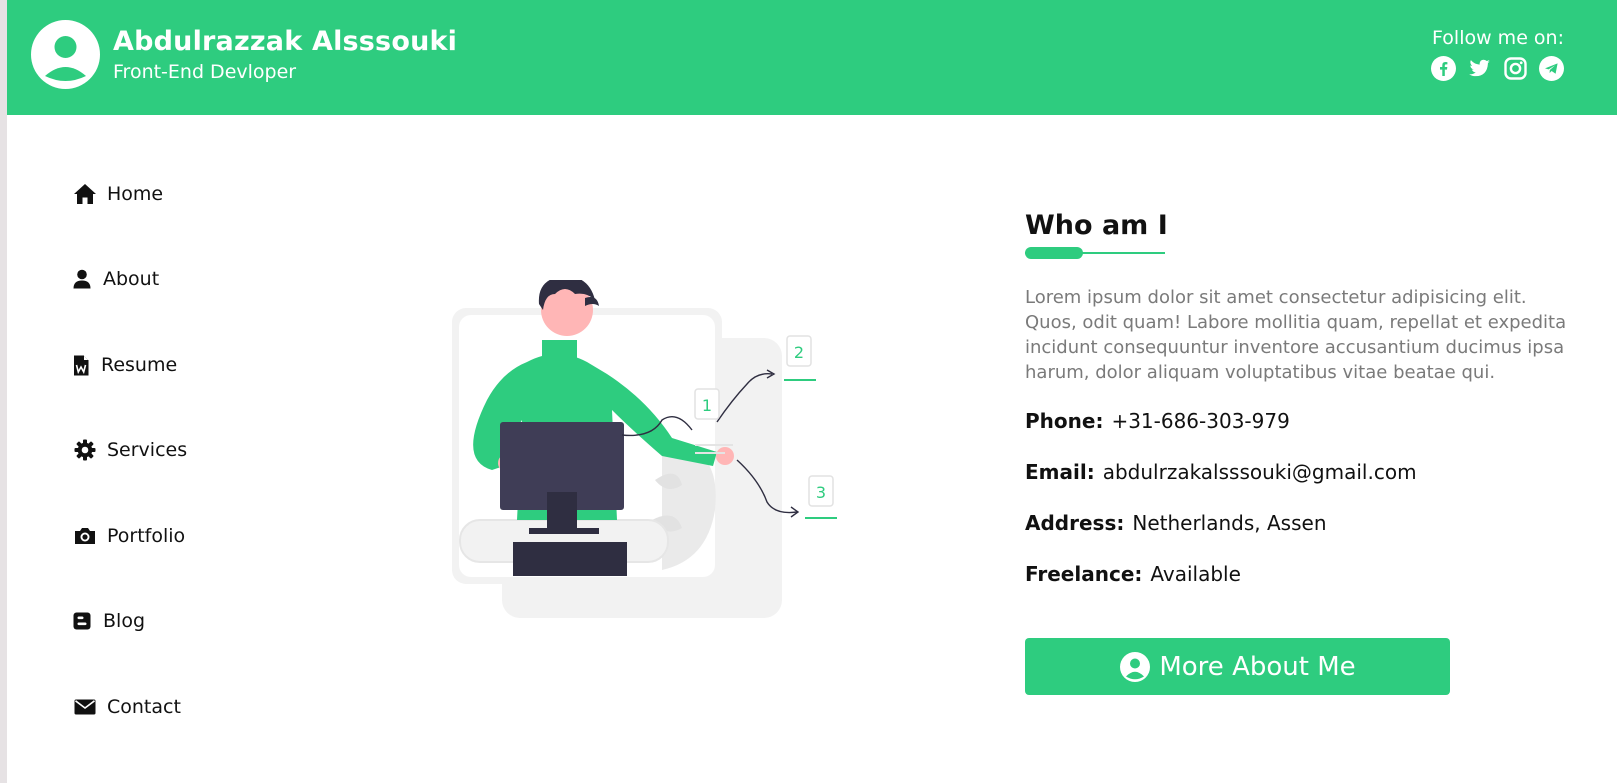  I want to click on nav-item-label: About, so click(131, 279).